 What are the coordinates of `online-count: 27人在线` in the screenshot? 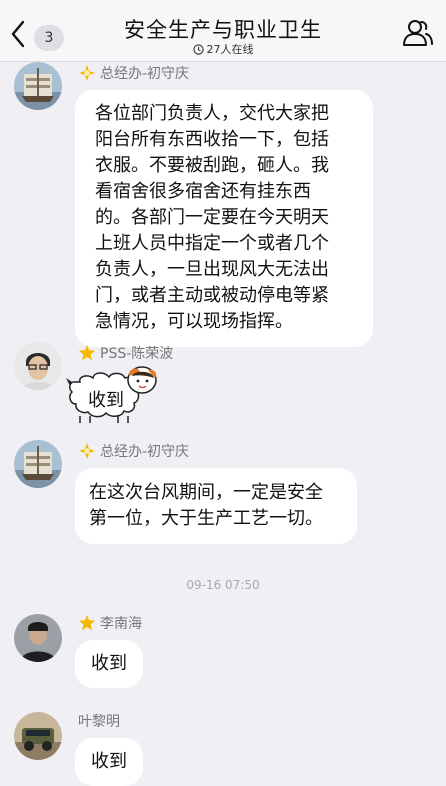 It's located at (230, 49).